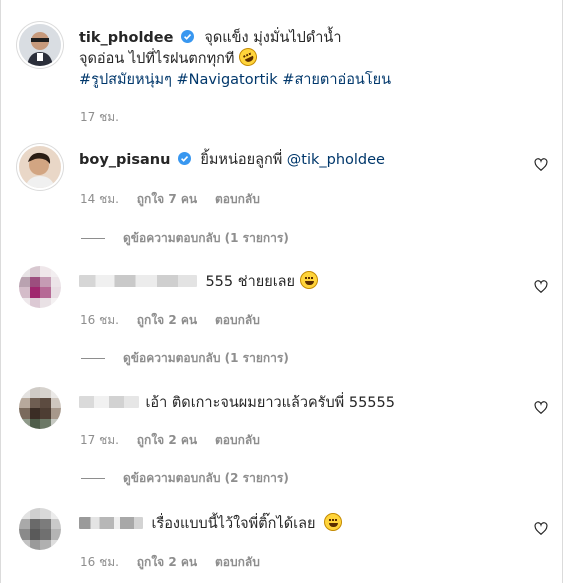 This screenshot has height=583, width=563. I want to click on comment-body: เรื่องแบบนี้ไว้ใจพี่ติ๊กได้เลย, so click(299, 523).